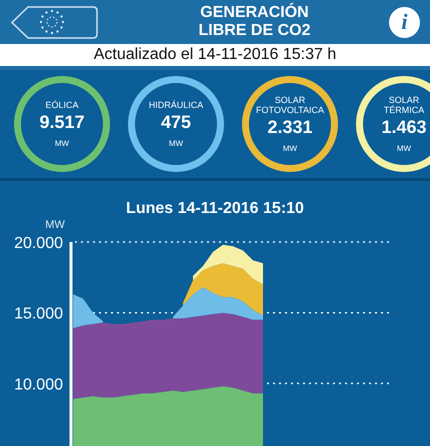  What do you see at coordinates (404, 105) in the screenshot?
I see `gauge-label: SOLAR TÉRMICA` at bounding box center [404, 105].